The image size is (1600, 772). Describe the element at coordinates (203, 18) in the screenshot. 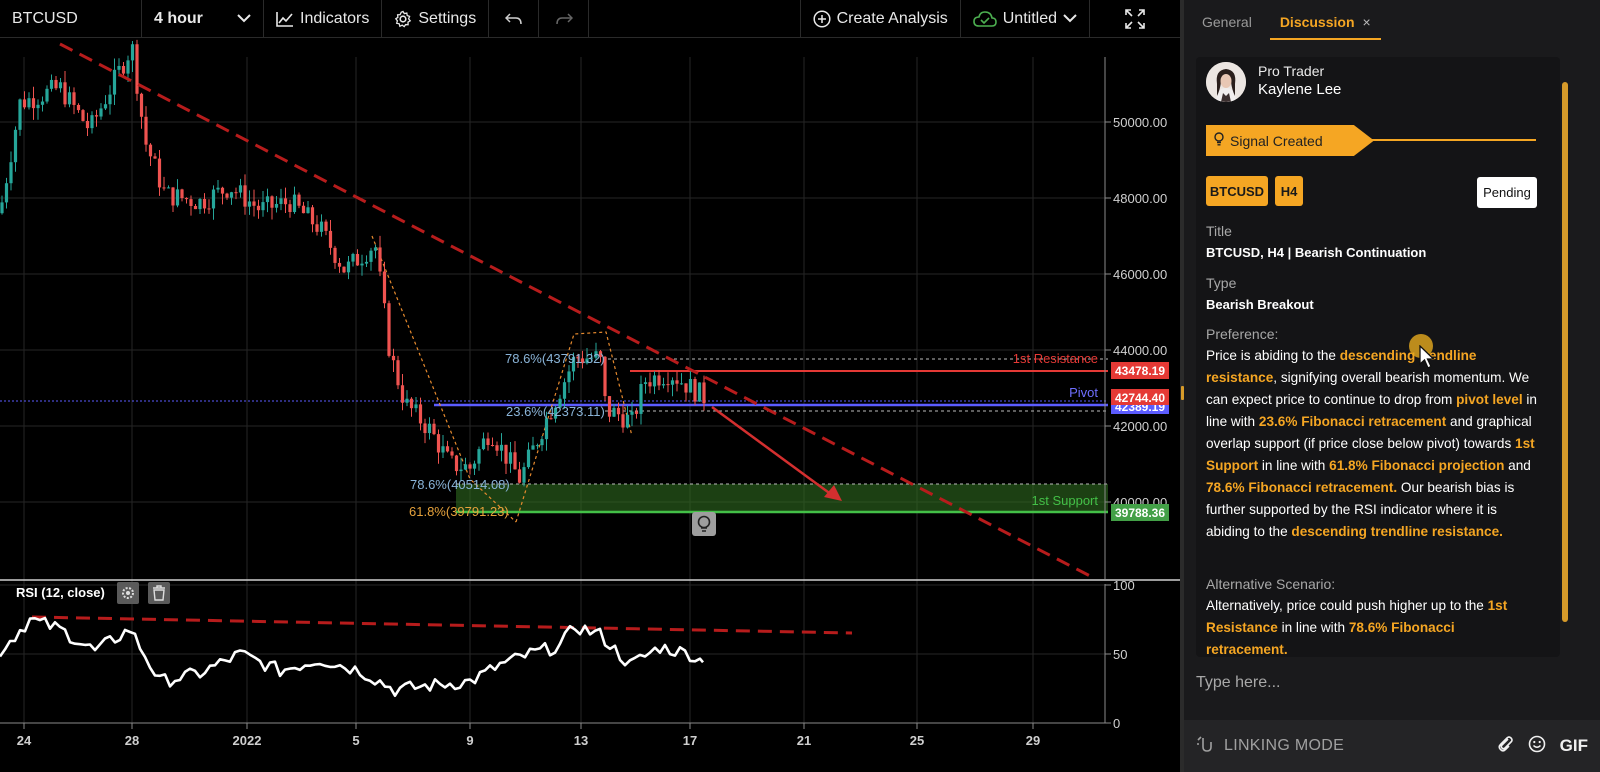

I see `interval-dropdown: 4 hour` at that location.